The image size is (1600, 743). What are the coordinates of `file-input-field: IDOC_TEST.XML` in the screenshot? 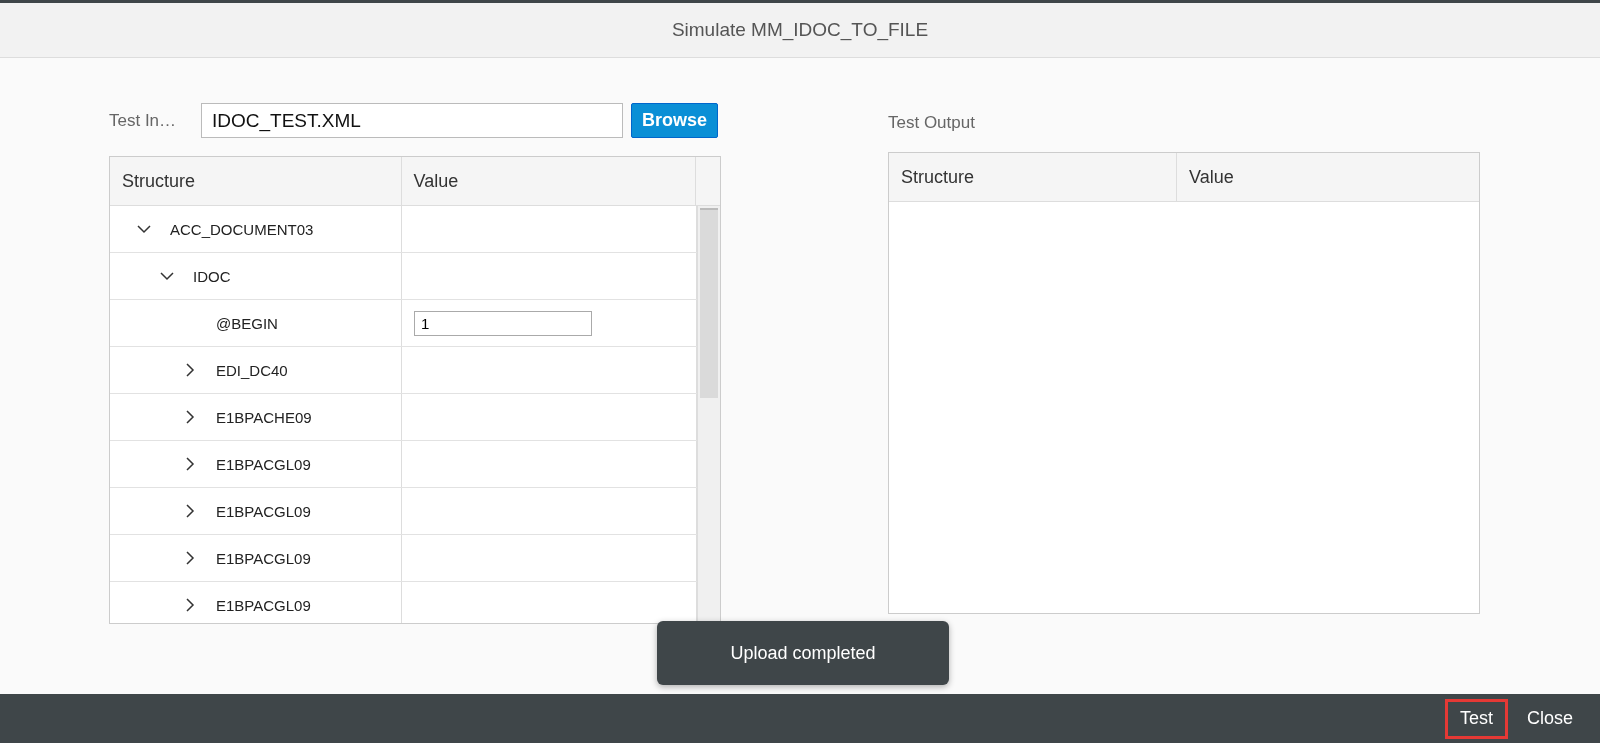 It's located at (412, 120).